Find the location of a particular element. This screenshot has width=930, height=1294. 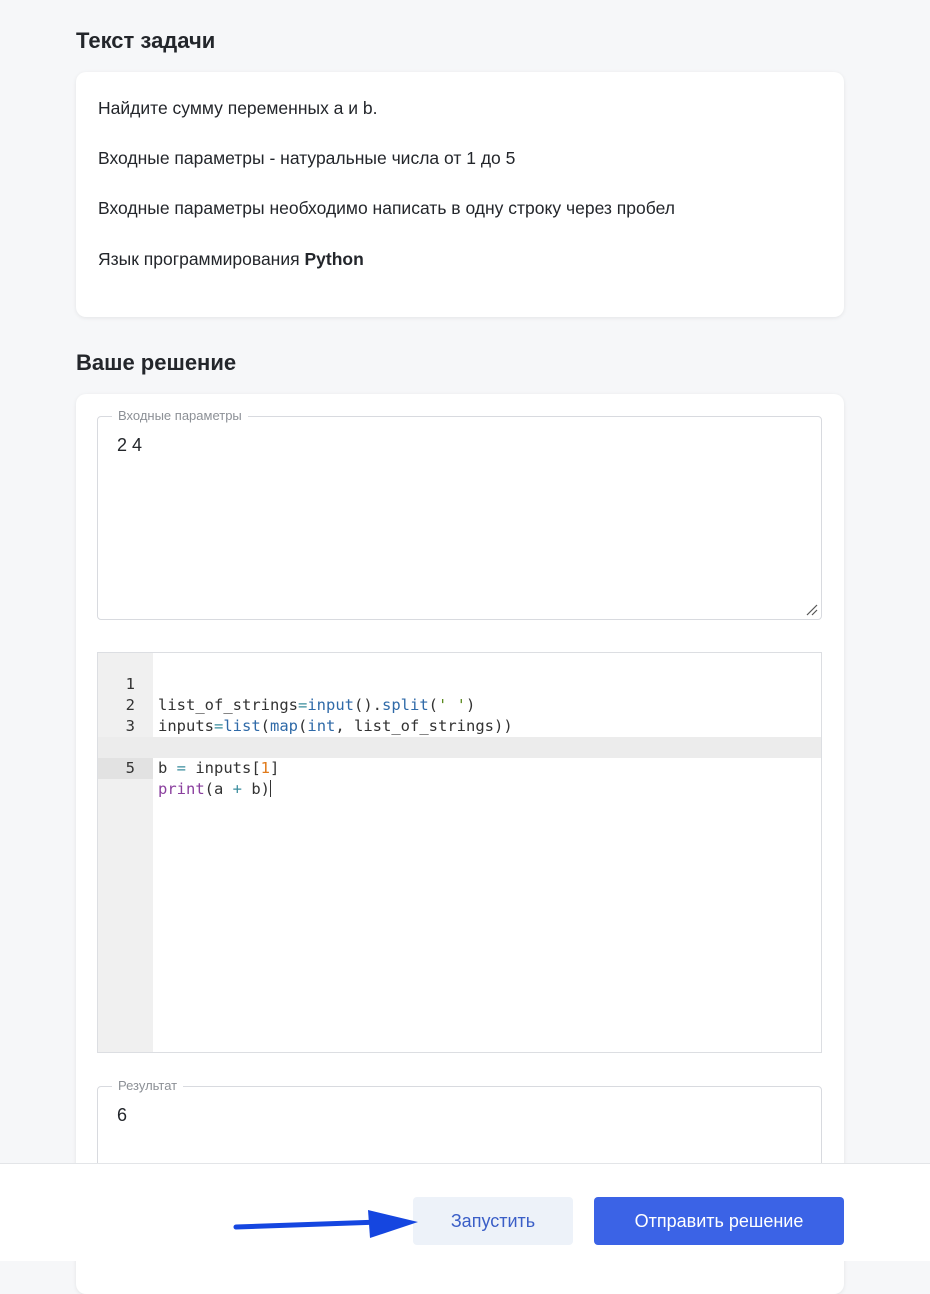

code-line: 3 a = inputs[0] is located at coordinates (459, 725).